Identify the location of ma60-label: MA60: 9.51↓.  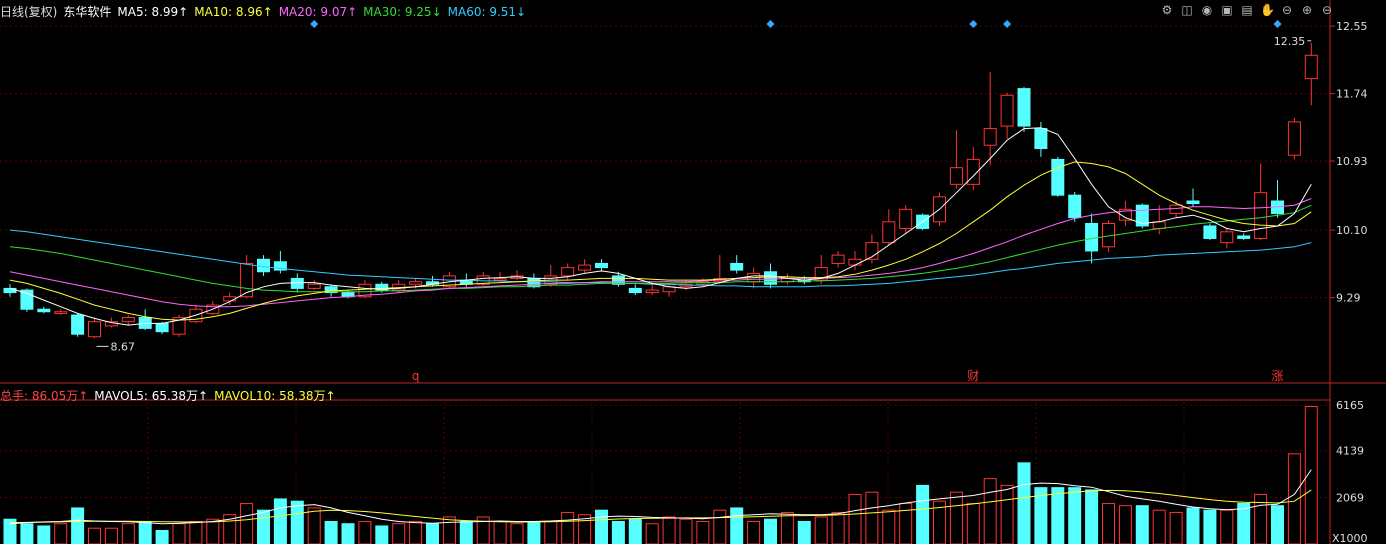
(487, 11).